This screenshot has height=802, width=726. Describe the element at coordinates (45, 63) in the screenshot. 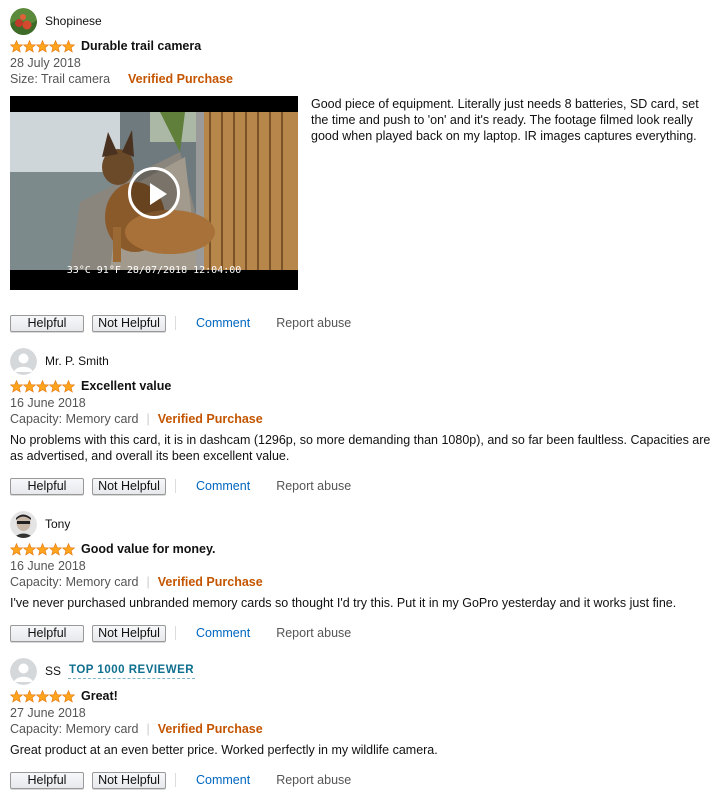

I see `review-date: 28 July 2018` at that location.